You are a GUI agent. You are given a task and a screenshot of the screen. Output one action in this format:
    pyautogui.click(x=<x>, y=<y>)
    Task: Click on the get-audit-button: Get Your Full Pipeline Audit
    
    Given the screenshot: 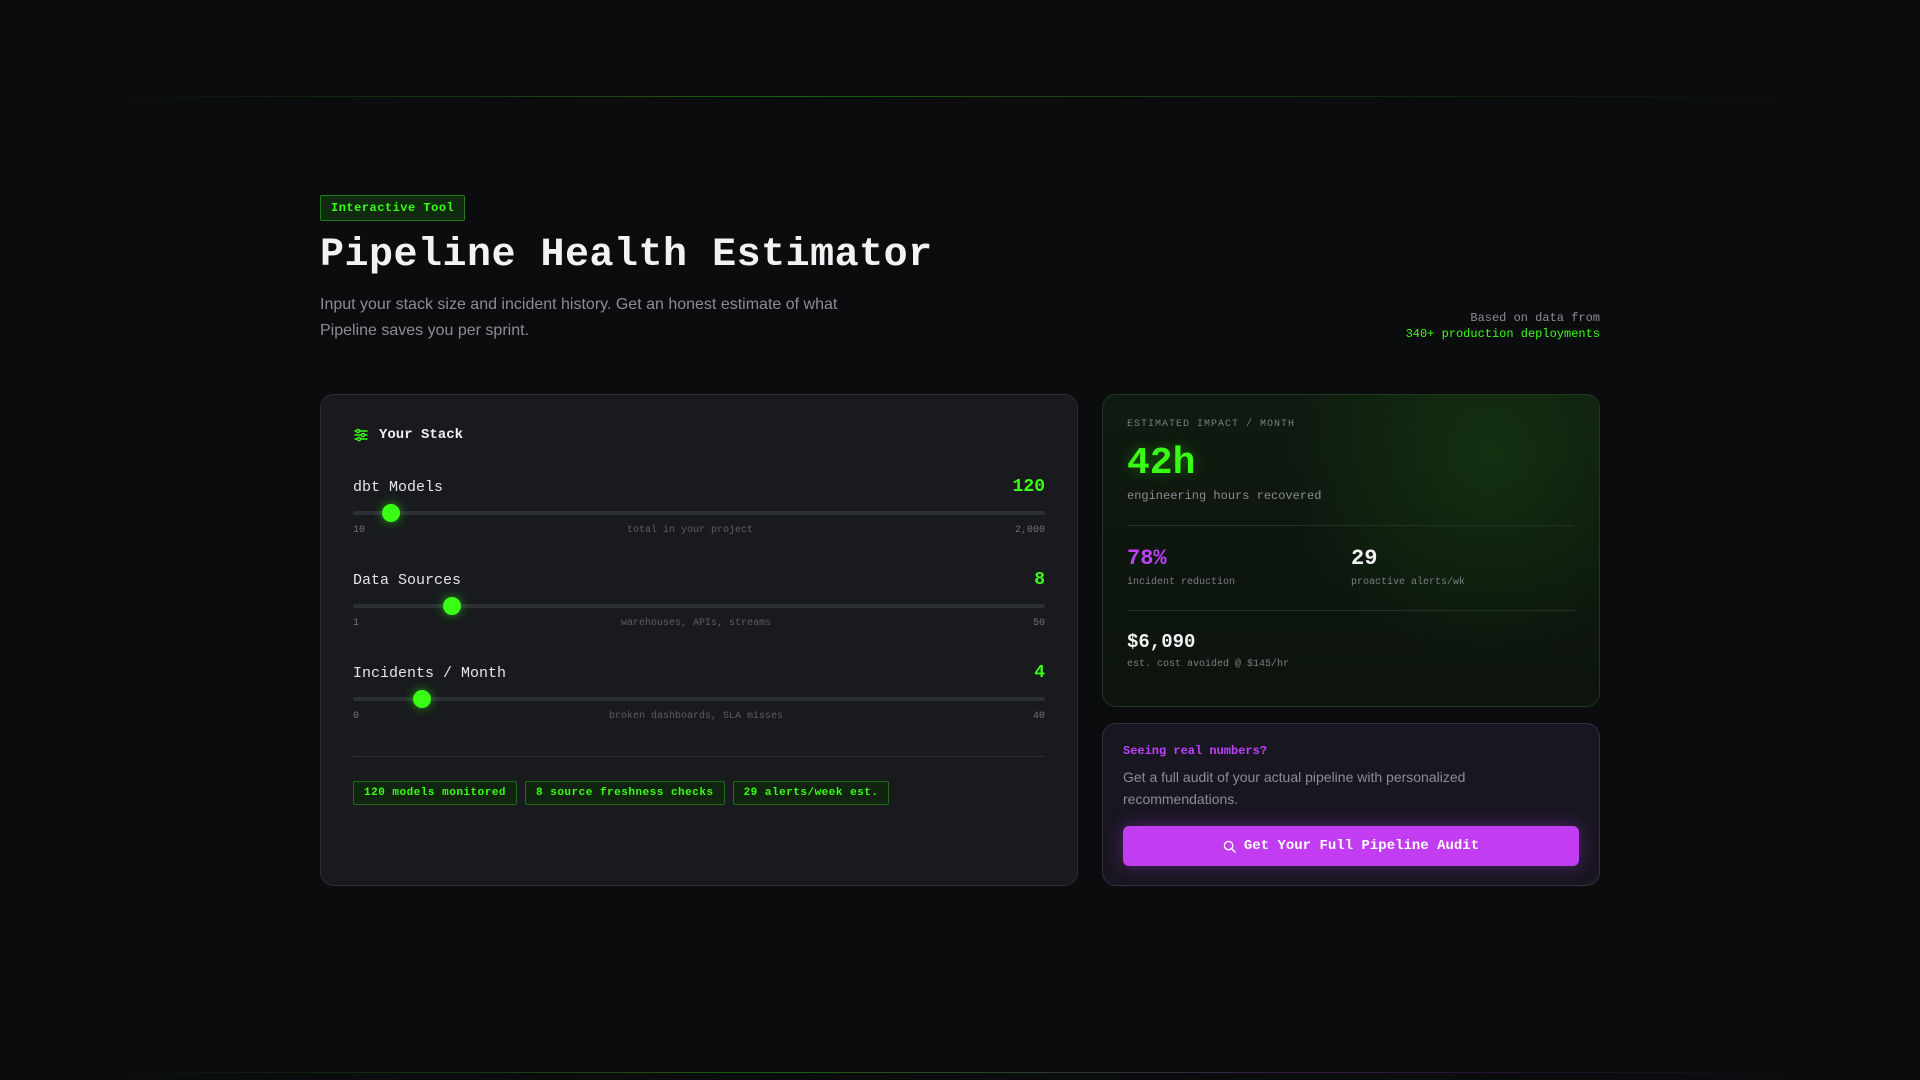 What is the action you would take?
    pyautogui.click(x=1351, y=846)
    